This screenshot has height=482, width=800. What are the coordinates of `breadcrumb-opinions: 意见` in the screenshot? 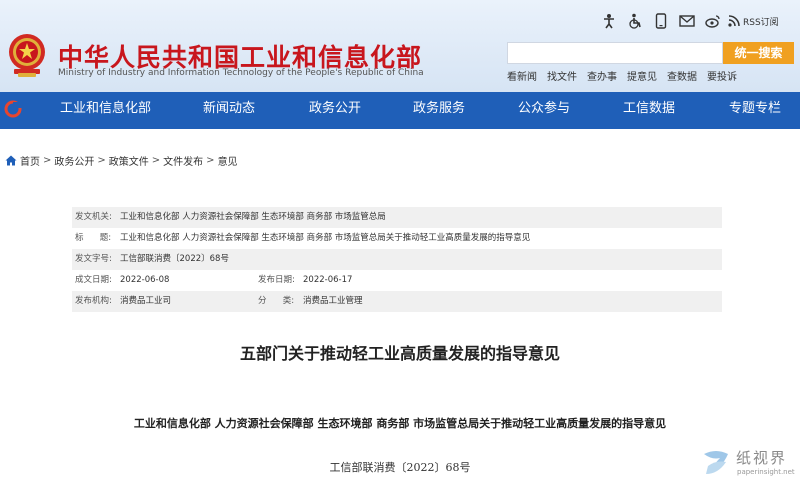 It's located at (228, 160).